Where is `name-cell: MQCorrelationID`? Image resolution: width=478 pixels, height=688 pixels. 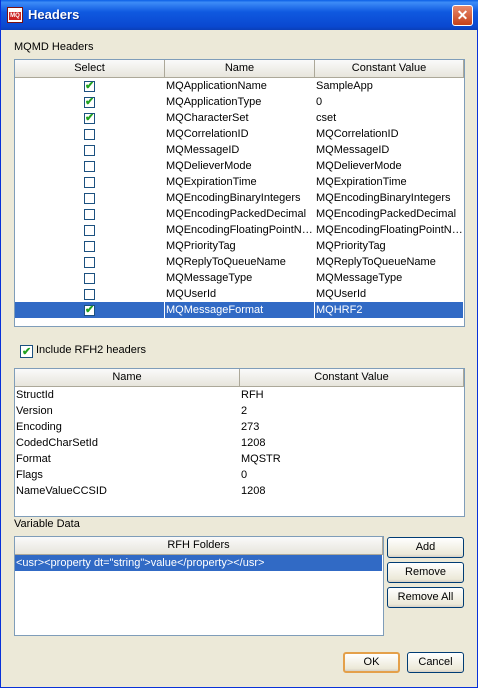
name-cell: MQCorrelationID is located at coordinates (240, 134).